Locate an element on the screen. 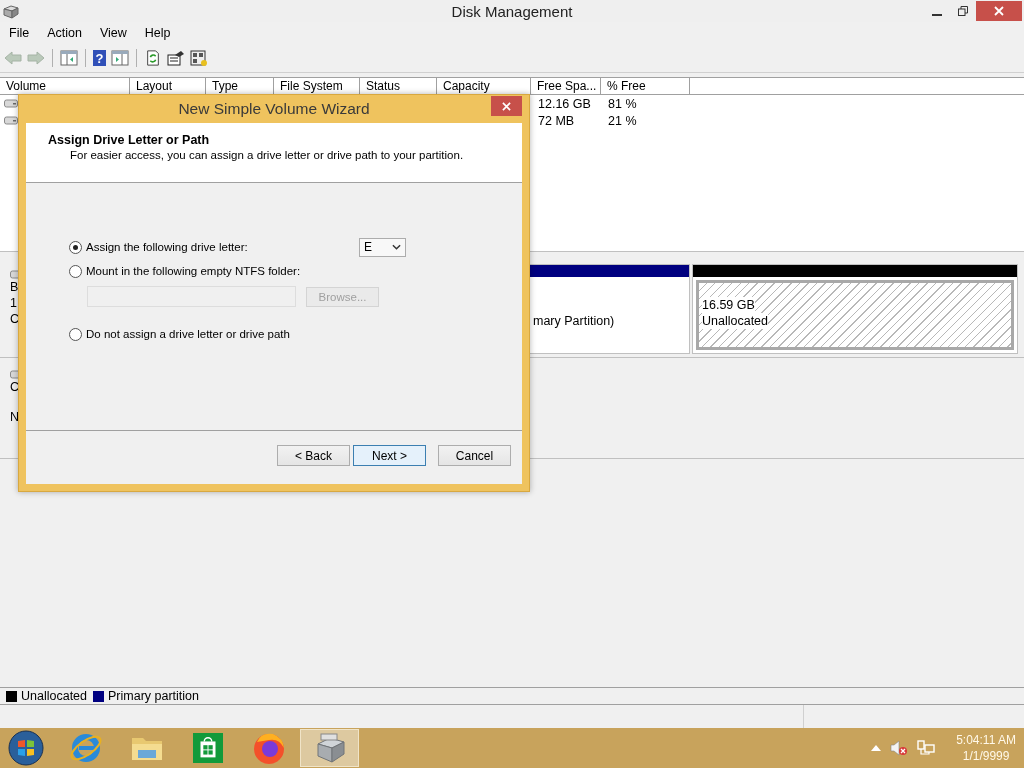  page-description: For easier access, you can assign a drive letter or drive path to your partition. is located at coordinates (267, 155).